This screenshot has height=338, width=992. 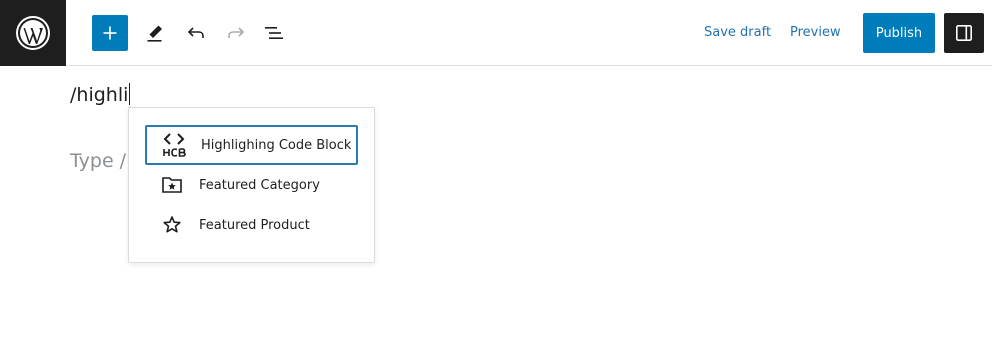 I want to click on publish-button: Publish, so click(x=899, y=33).